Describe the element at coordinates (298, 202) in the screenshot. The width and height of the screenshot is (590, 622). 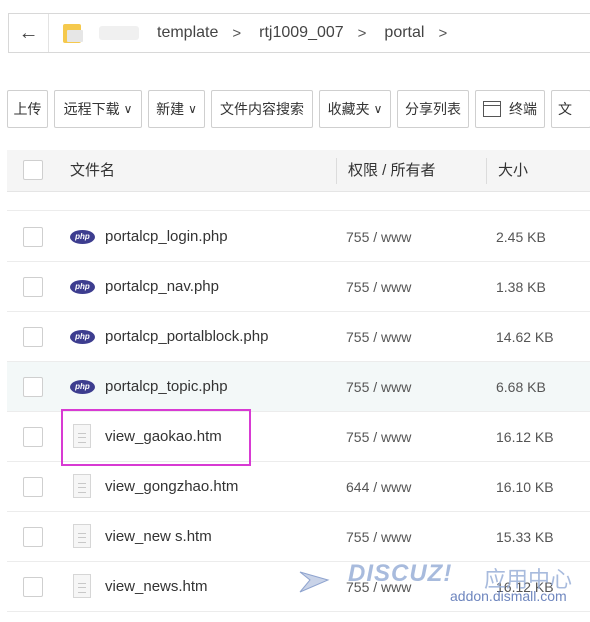
I see `table-row-partial` at that location.